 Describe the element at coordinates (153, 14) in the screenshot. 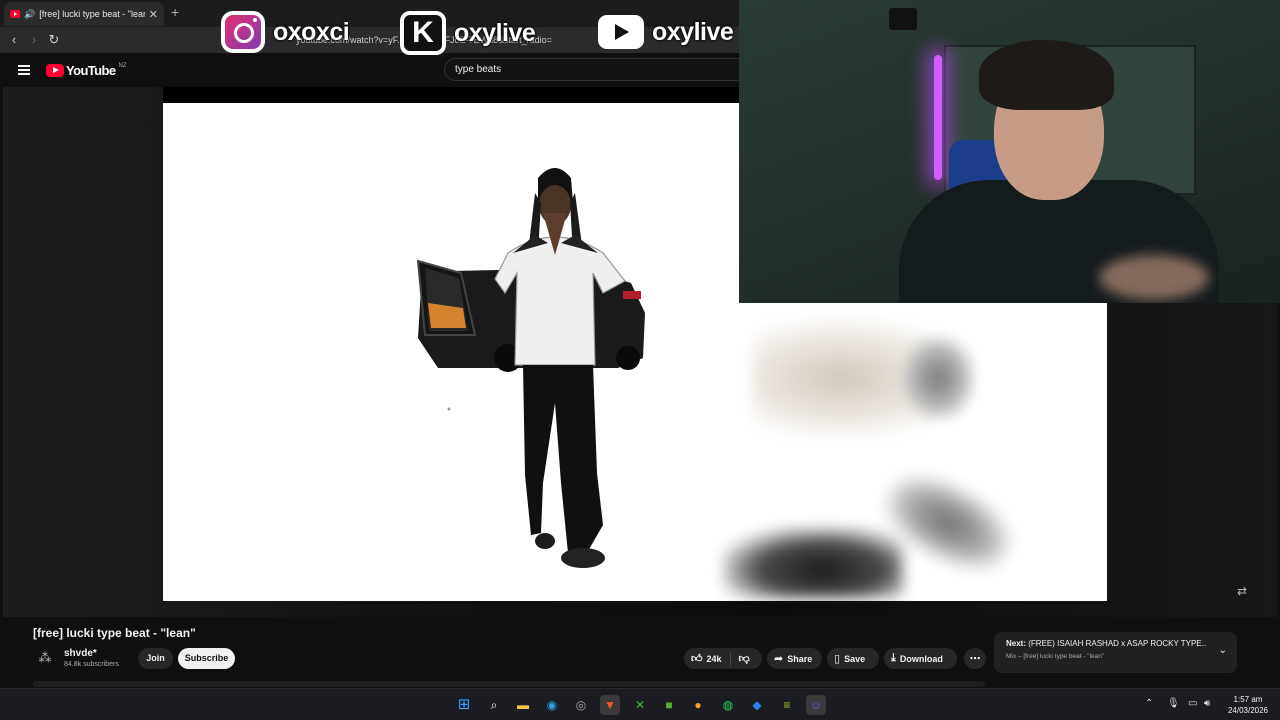

I see `tab-close-icon: ✕` at that location.